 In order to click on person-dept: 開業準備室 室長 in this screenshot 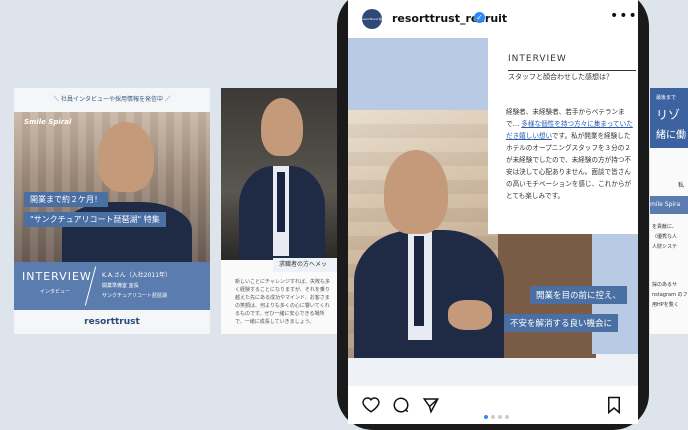, I will do `click(120, 286)`.